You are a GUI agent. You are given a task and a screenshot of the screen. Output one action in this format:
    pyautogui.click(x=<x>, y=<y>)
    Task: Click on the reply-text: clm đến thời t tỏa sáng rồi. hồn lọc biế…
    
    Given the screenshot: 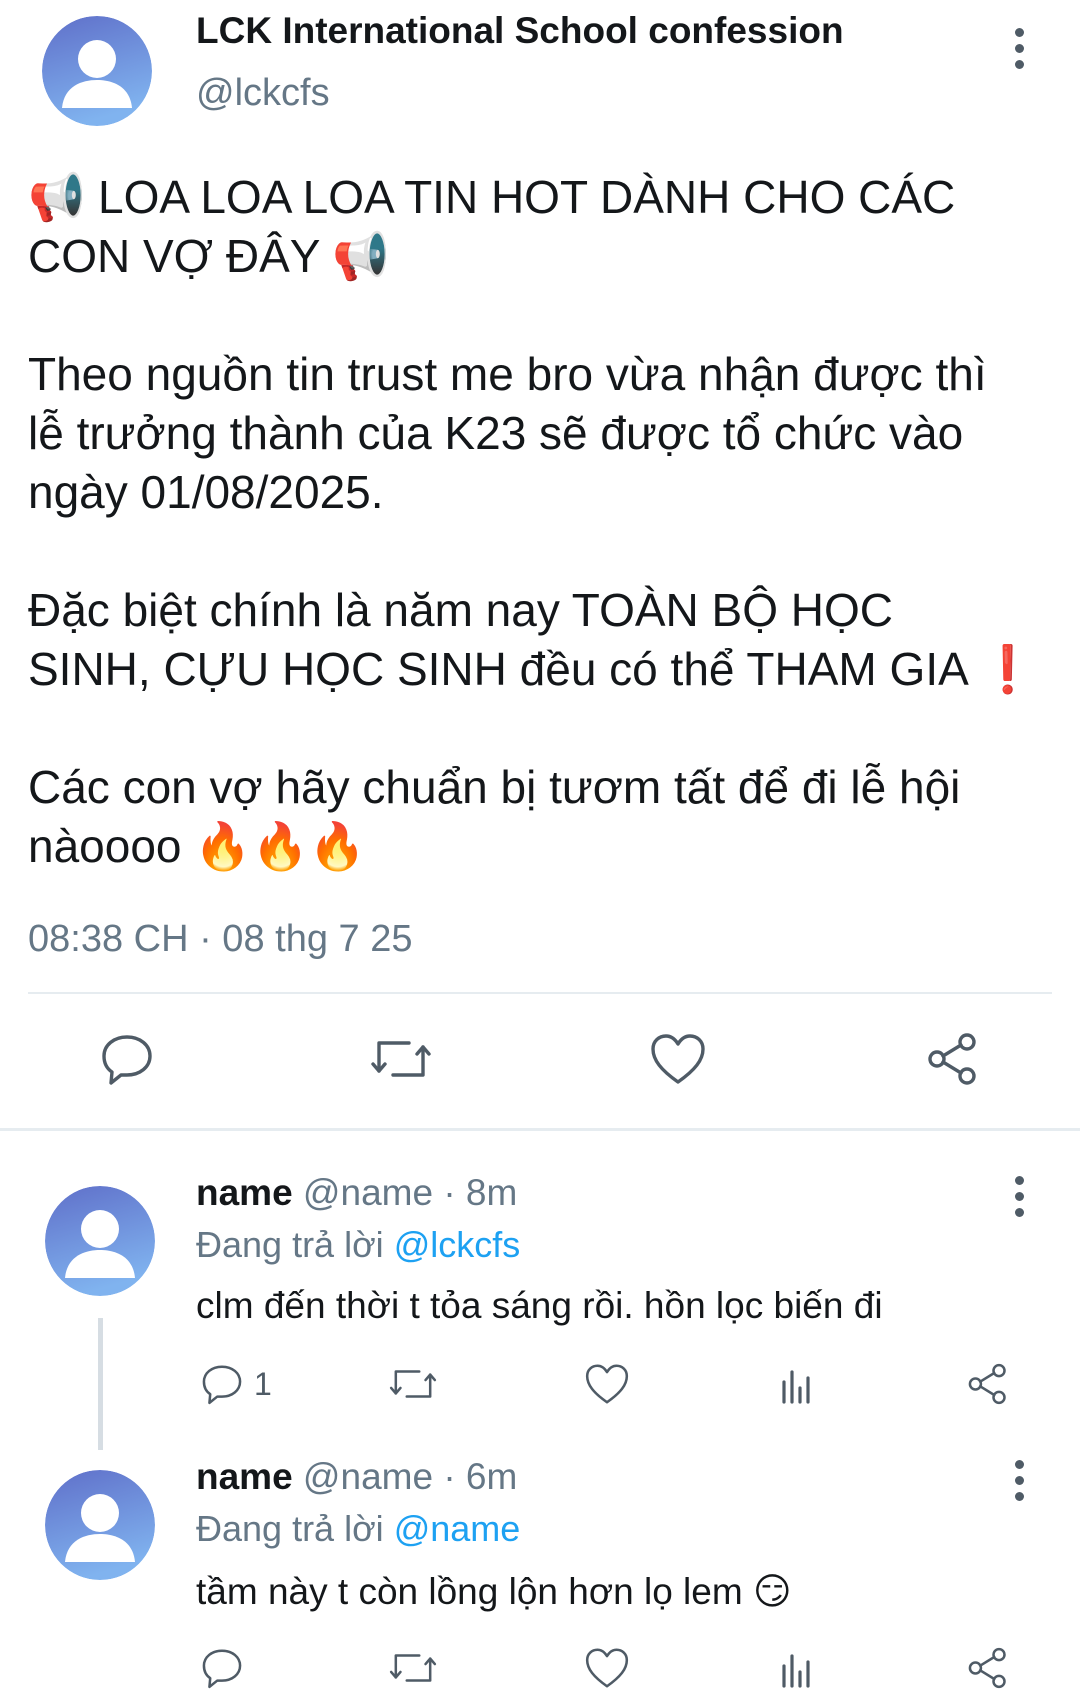 What is the action you would take?
    pyautogui.click(x=539, y=1305)
    